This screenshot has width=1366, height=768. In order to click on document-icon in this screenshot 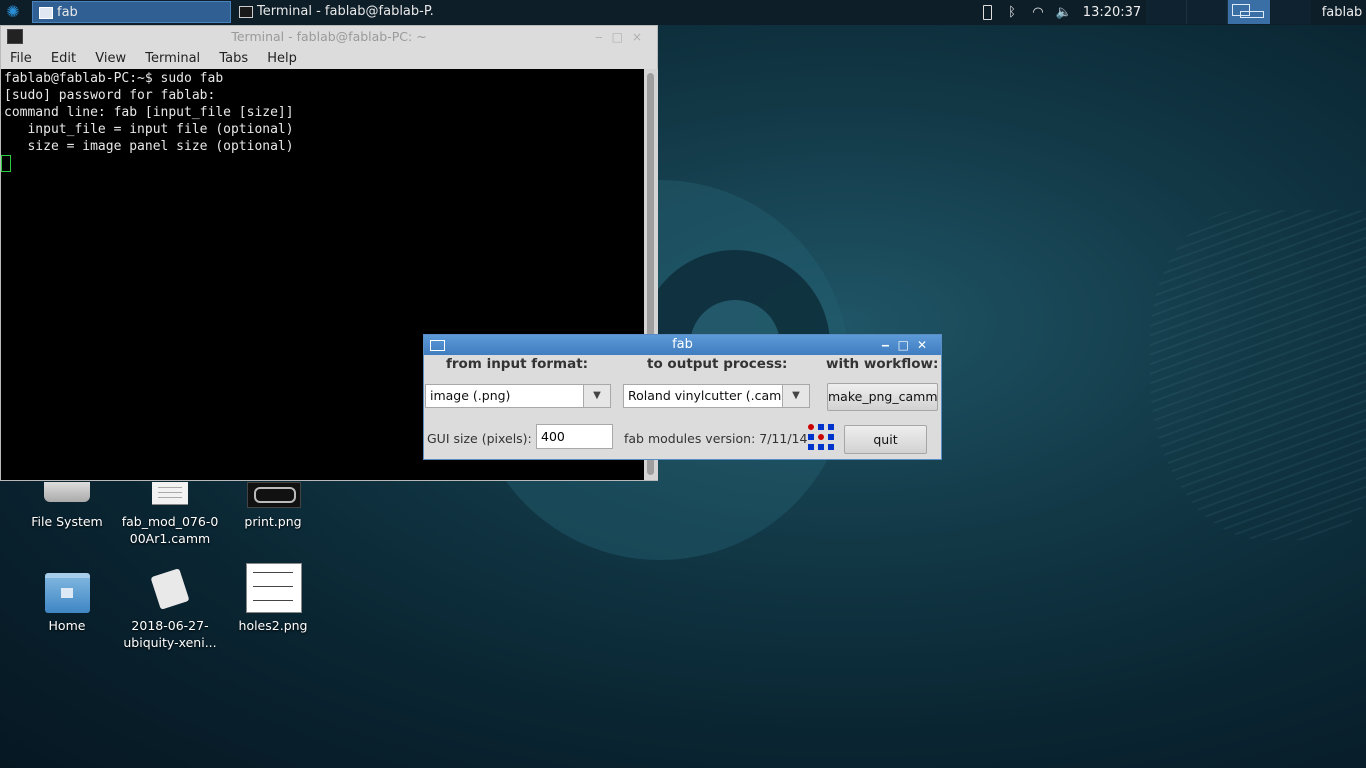, I will do `click(170, 493)`.